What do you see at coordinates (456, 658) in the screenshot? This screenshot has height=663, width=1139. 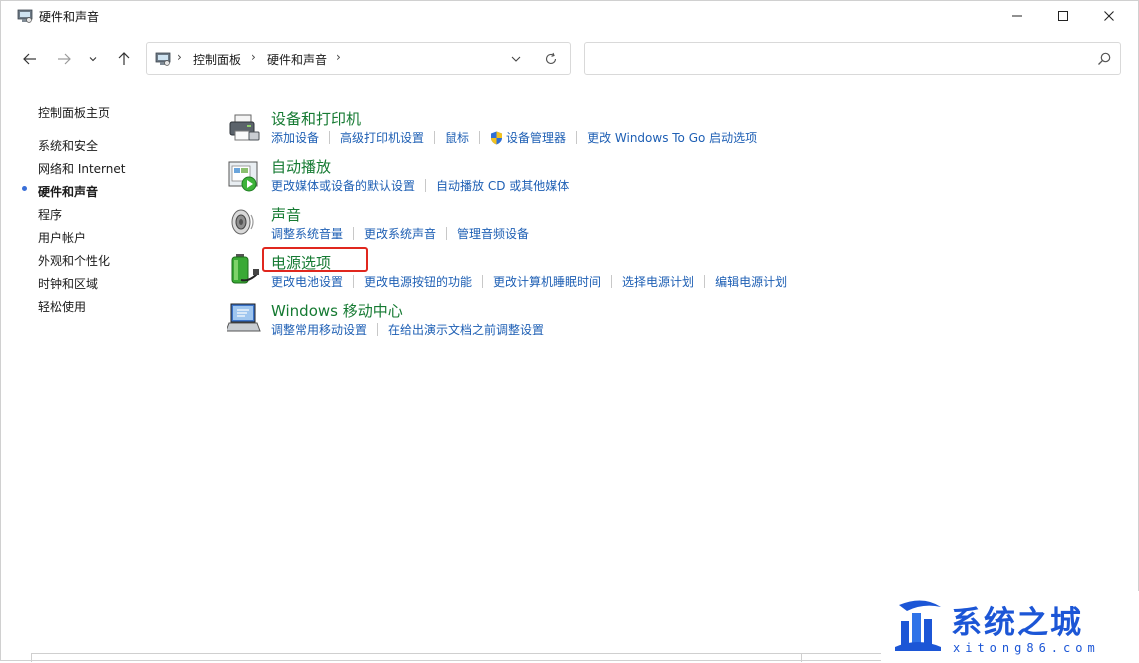 I see `bottom-edge` at bounding box center [456, 658].